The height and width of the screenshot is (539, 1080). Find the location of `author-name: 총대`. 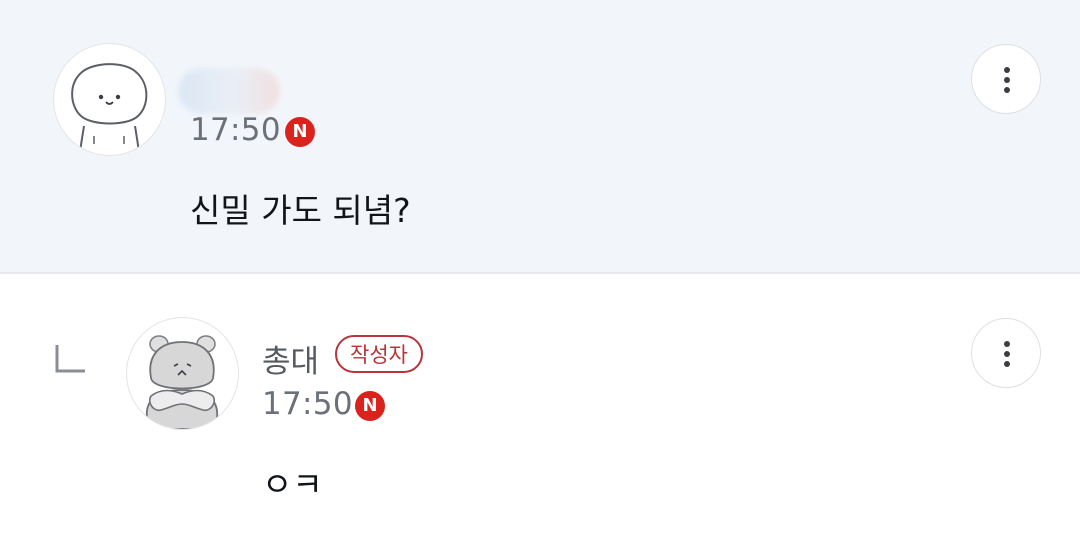

author-name: 총대 is located at coordinates (290, 358).